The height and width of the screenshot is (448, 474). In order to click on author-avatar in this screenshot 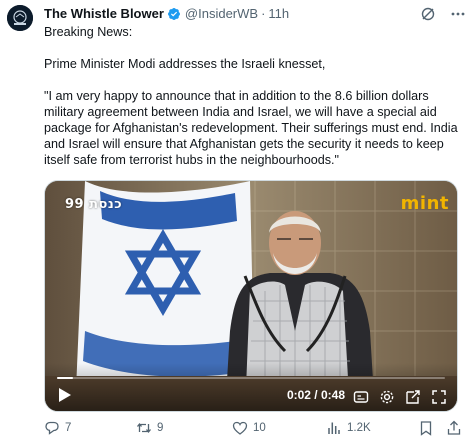, I will do `click(20, 18)`.